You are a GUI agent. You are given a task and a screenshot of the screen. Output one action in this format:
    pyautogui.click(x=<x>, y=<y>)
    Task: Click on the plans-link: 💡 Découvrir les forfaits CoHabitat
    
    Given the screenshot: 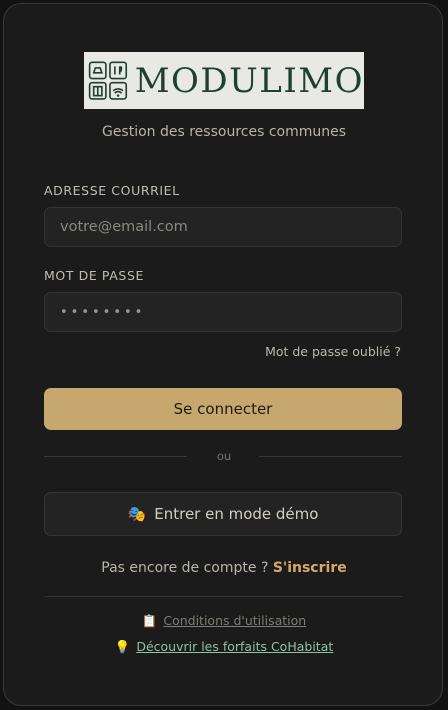 What is the action you would take?
    pyautogui.click(x=224, y=647)
    